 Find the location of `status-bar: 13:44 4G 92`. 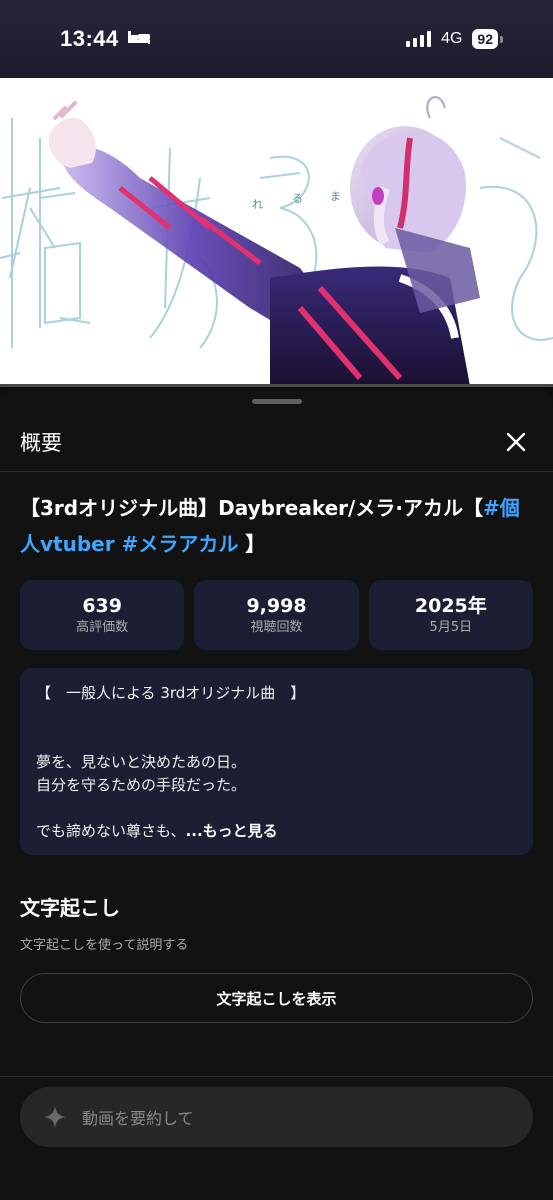

status-bar: 13:44 4G 92 is located at coordinates (276, 39).